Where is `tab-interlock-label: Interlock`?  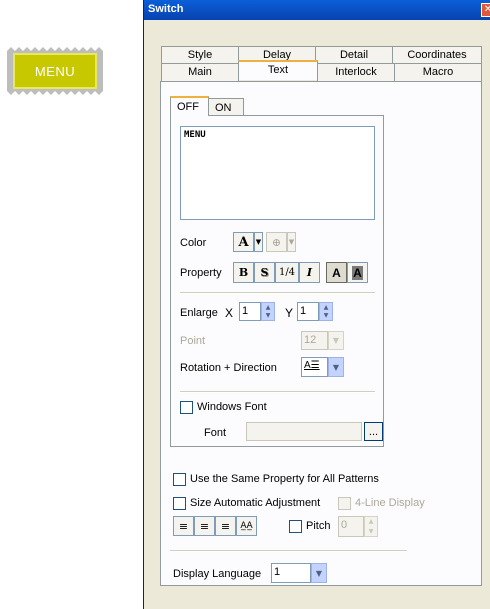 tab-interlock-label: Interlock is located at coordinates (356, 72).